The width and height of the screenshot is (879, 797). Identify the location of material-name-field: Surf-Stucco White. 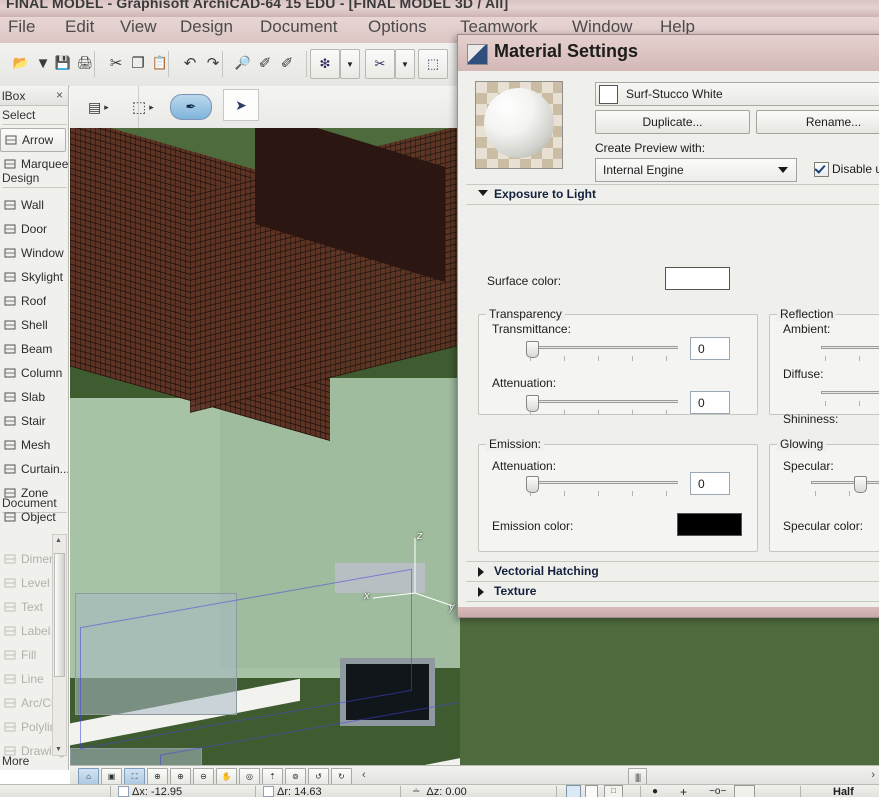
(737, 94).